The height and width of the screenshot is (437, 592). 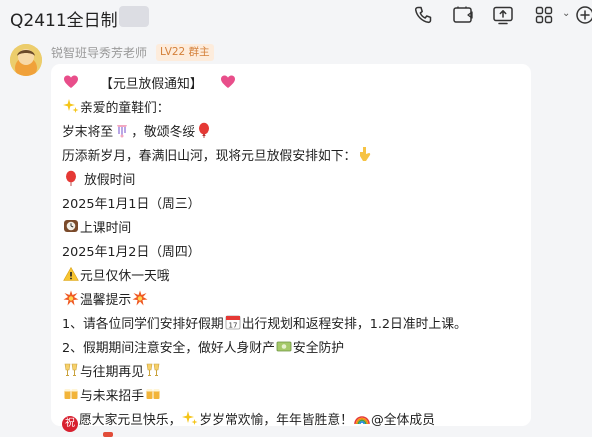 What do you see at coordinates (185, 52) in the screenshot?
I see `group-owner-badge: LV22 群主` at bounding box center [185, 52].